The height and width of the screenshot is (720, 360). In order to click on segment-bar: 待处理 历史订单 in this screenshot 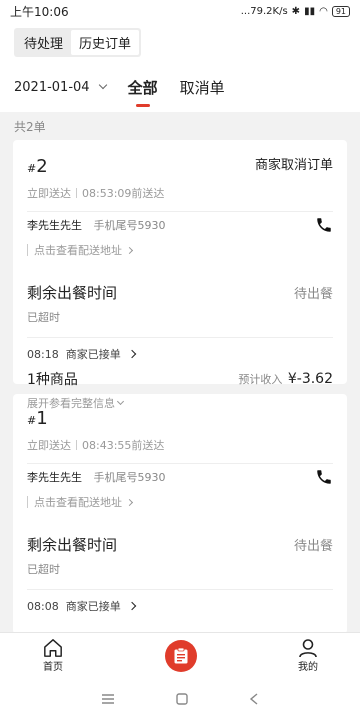, I will do `click(180, 42)`.